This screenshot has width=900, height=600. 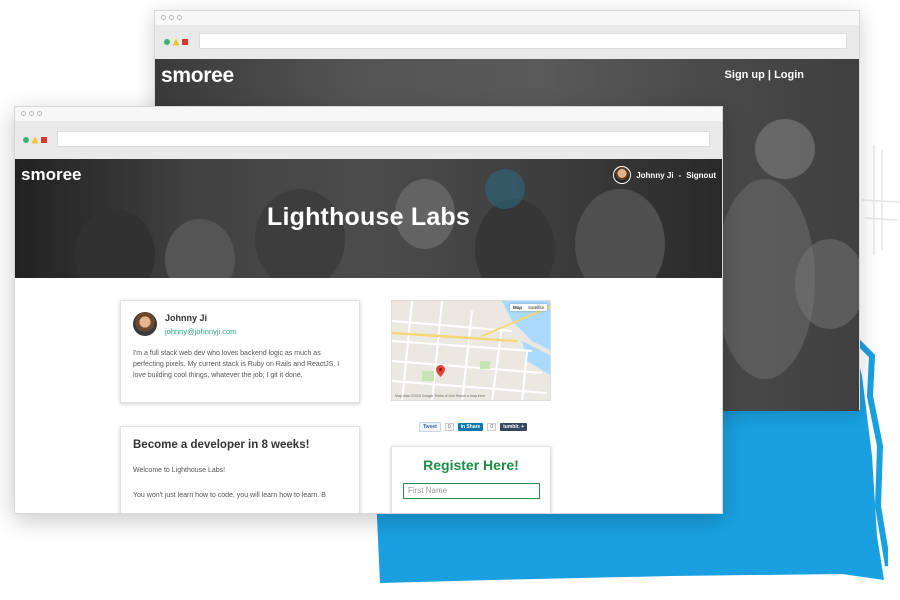 What do you see at coordinates (492, 427) in the screenshot?
I see `linkedin-count: 0` at bounding box center [492, 427].